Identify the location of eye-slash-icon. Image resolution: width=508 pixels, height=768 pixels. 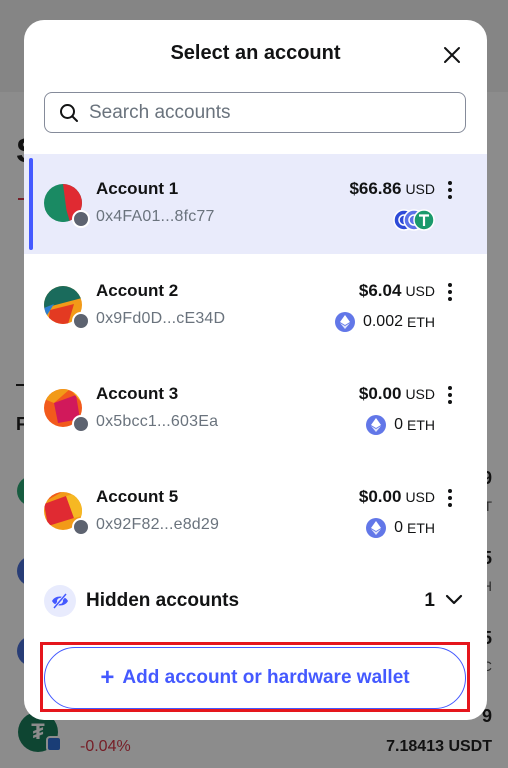
(60, 601).